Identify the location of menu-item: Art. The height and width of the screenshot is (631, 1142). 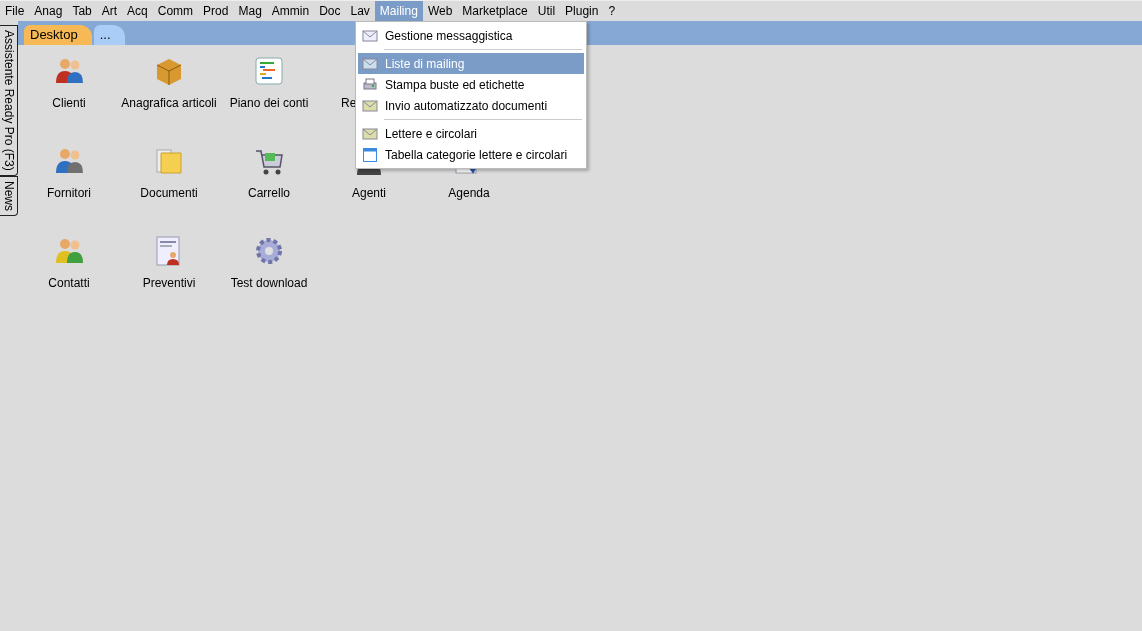
(109, 11).